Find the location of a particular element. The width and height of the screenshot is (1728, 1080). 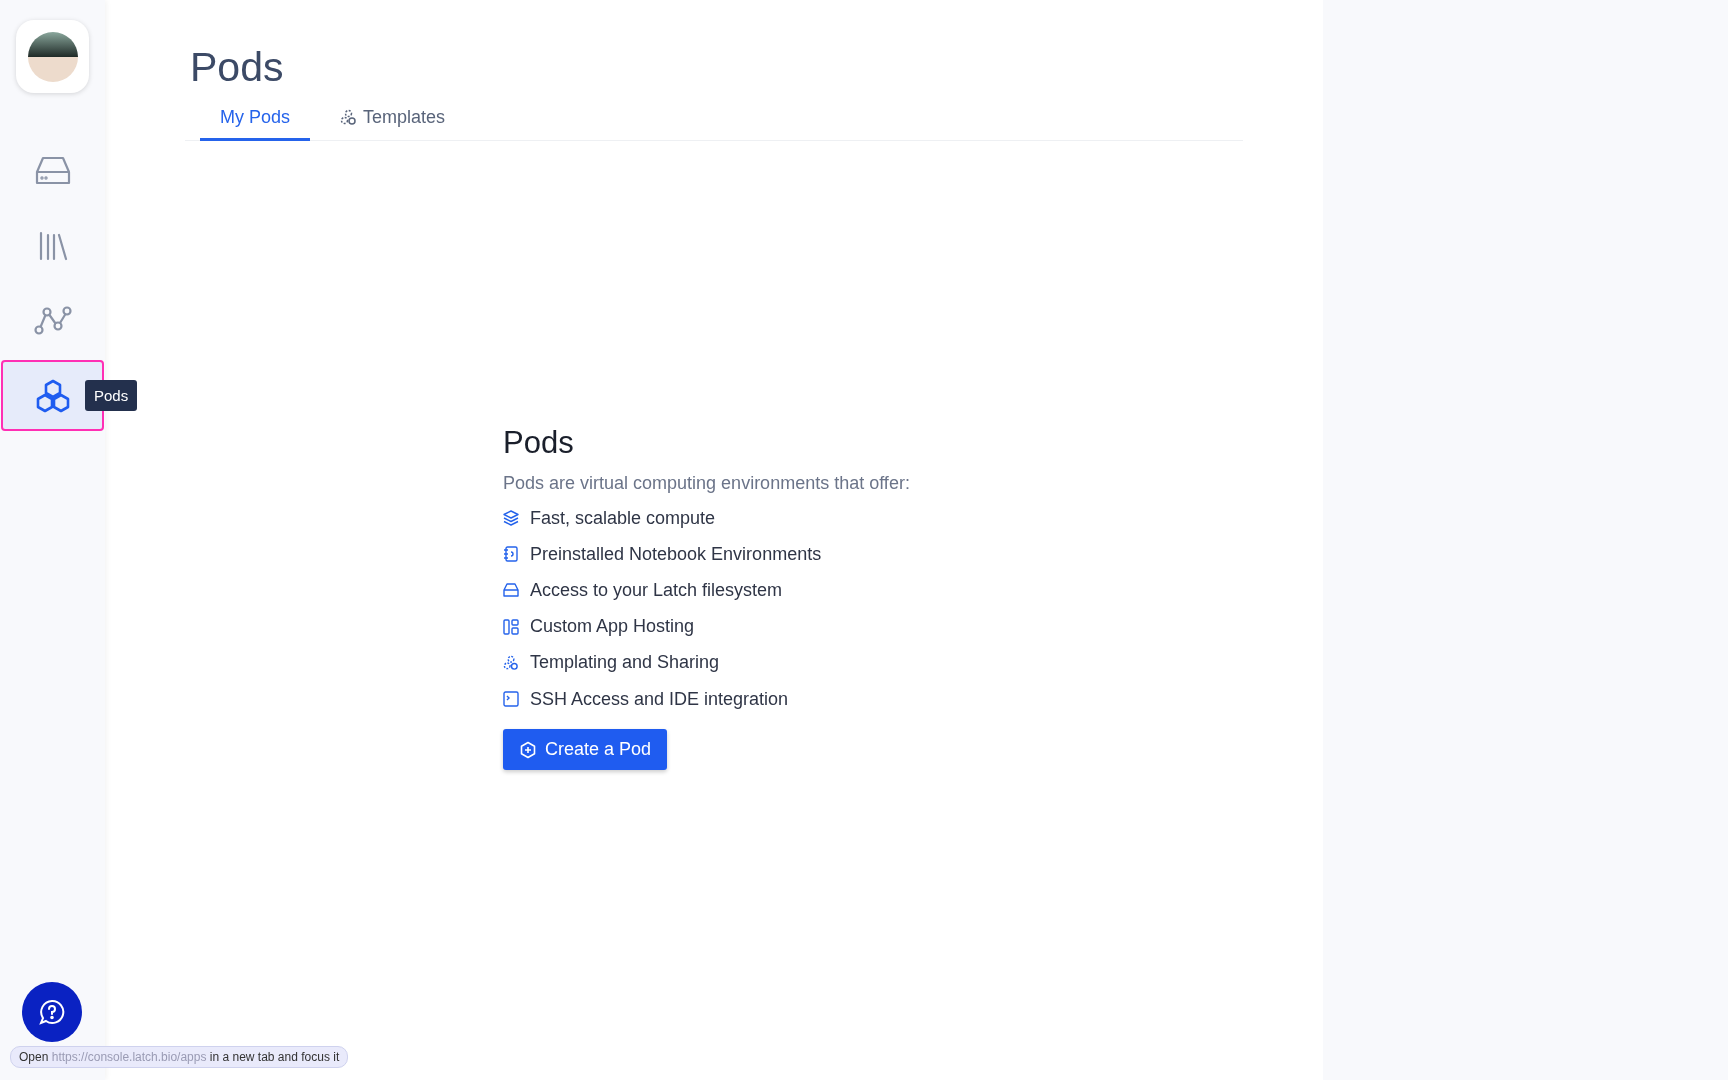

create-pod-button: Create a Pod is located at coordinates (585, 750).